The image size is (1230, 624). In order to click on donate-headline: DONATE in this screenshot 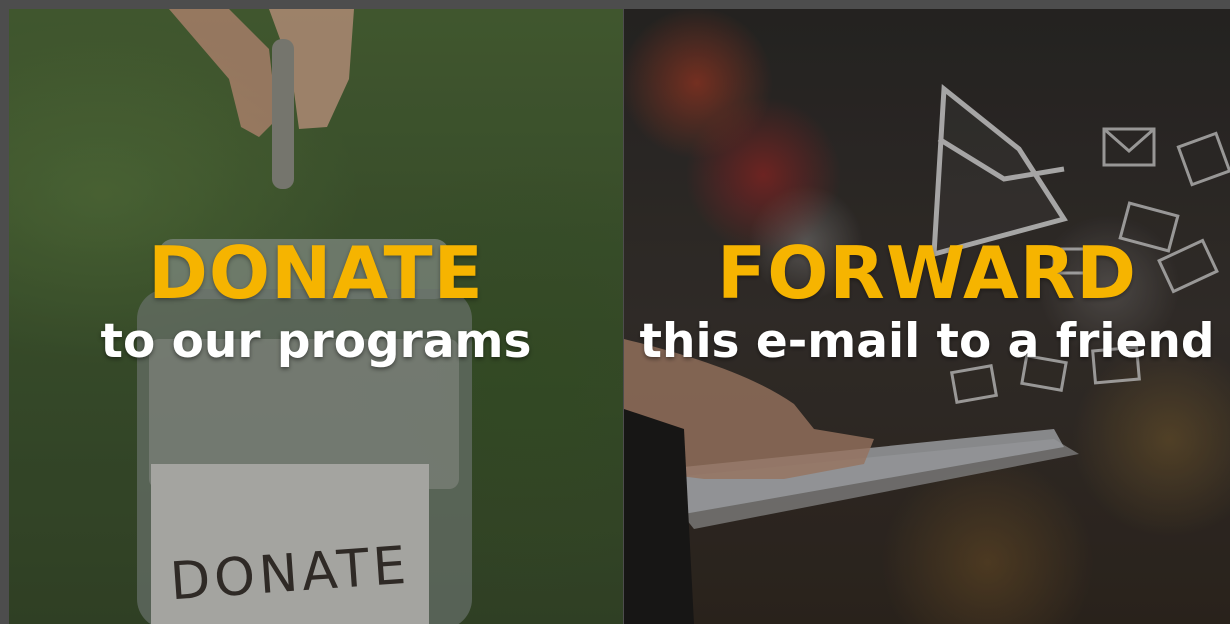, I will do `click(316, 273)`.